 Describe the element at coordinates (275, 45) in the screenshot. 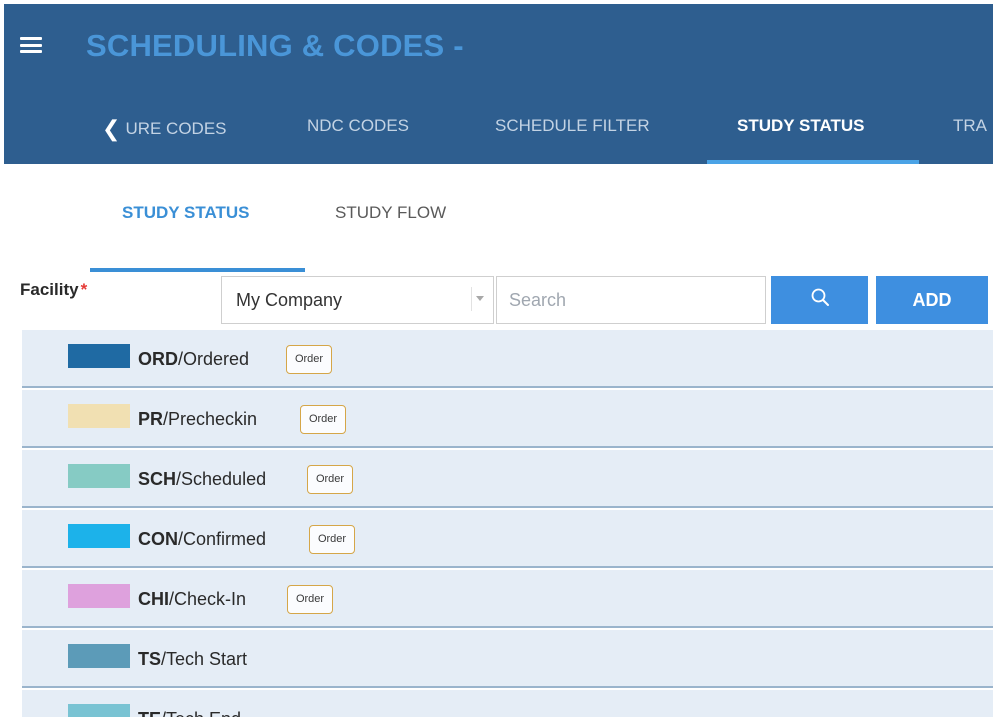

I see `app-title: SCHEDULING & CODES -` at that location.